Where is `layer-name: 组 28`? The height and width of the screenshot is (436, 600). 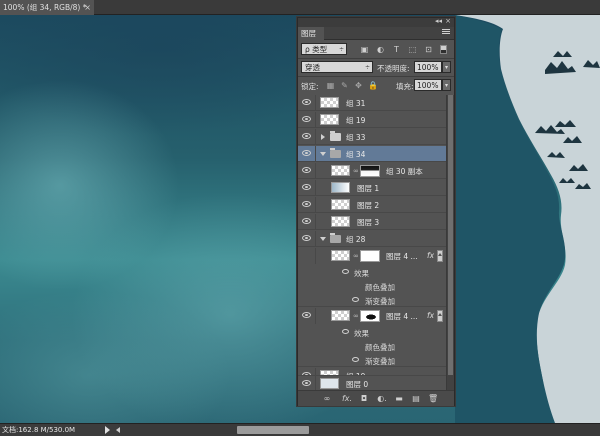
layer-name: 组 28 is located at coordinates (355, 239).